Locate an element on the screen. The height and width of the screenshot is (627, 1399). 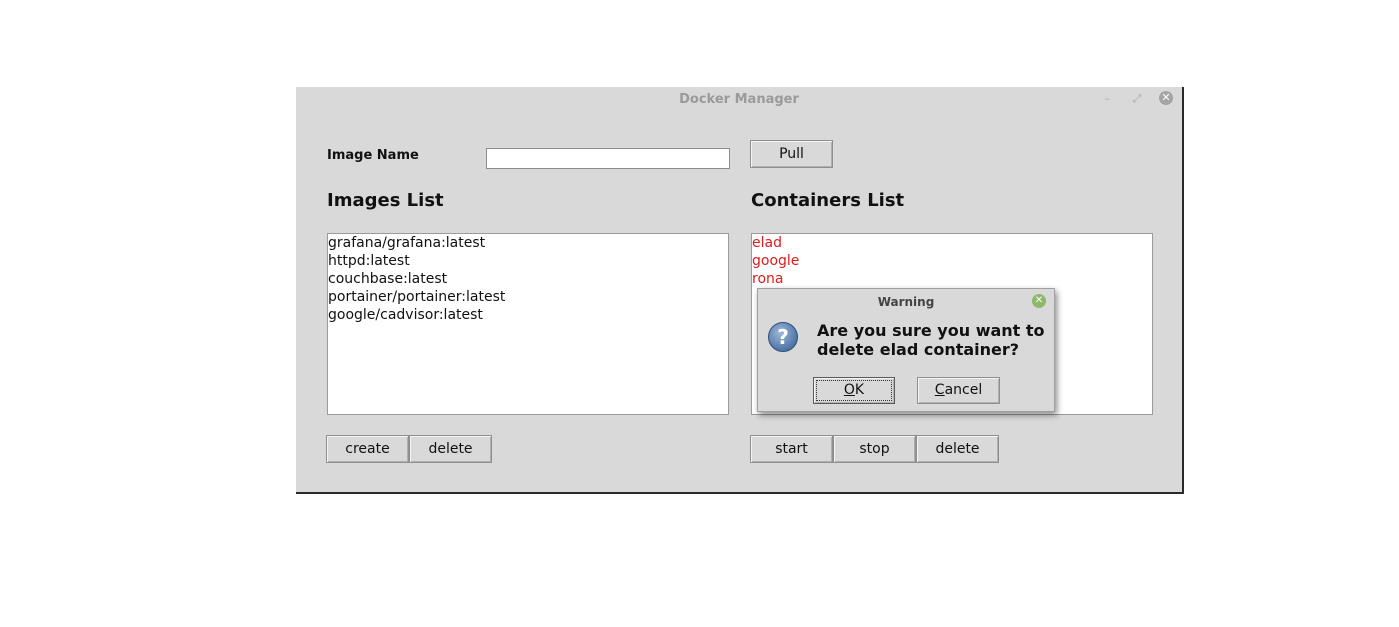
title-bar: Docker Manager – ⤢ ✕ is located at coordinates (739, 100).